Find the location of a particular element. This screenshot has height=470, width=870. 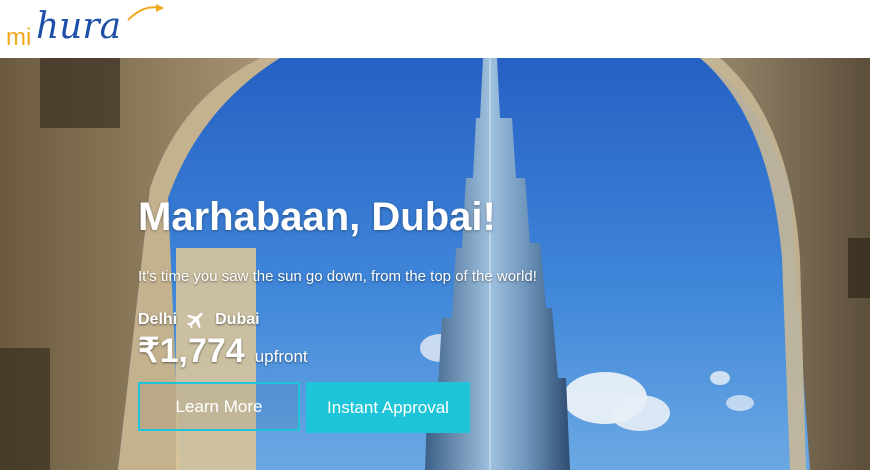

logo-plane-swoosh-icon is located at coordinates (145, 12).